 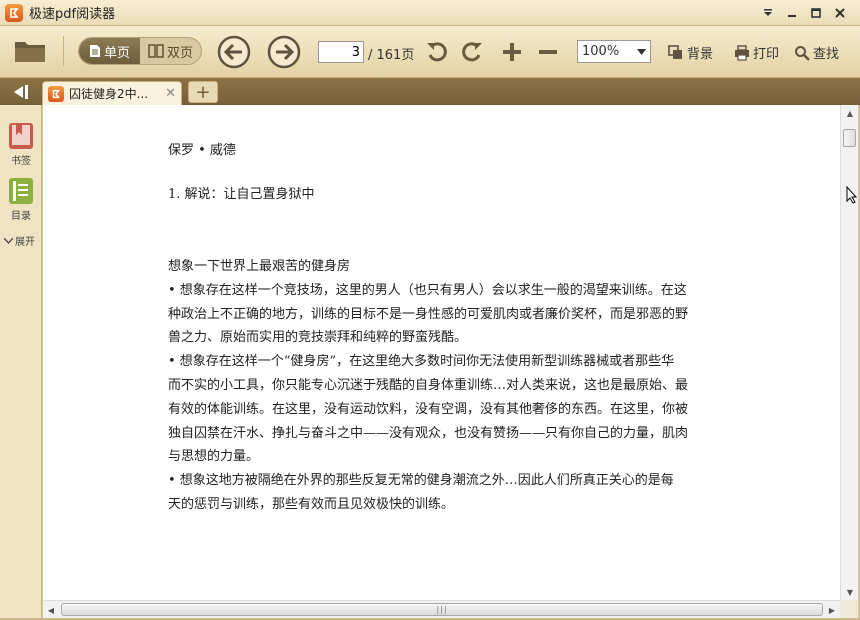 I want to click on bookmarks-button: 书签, so click(x=21, y=144).